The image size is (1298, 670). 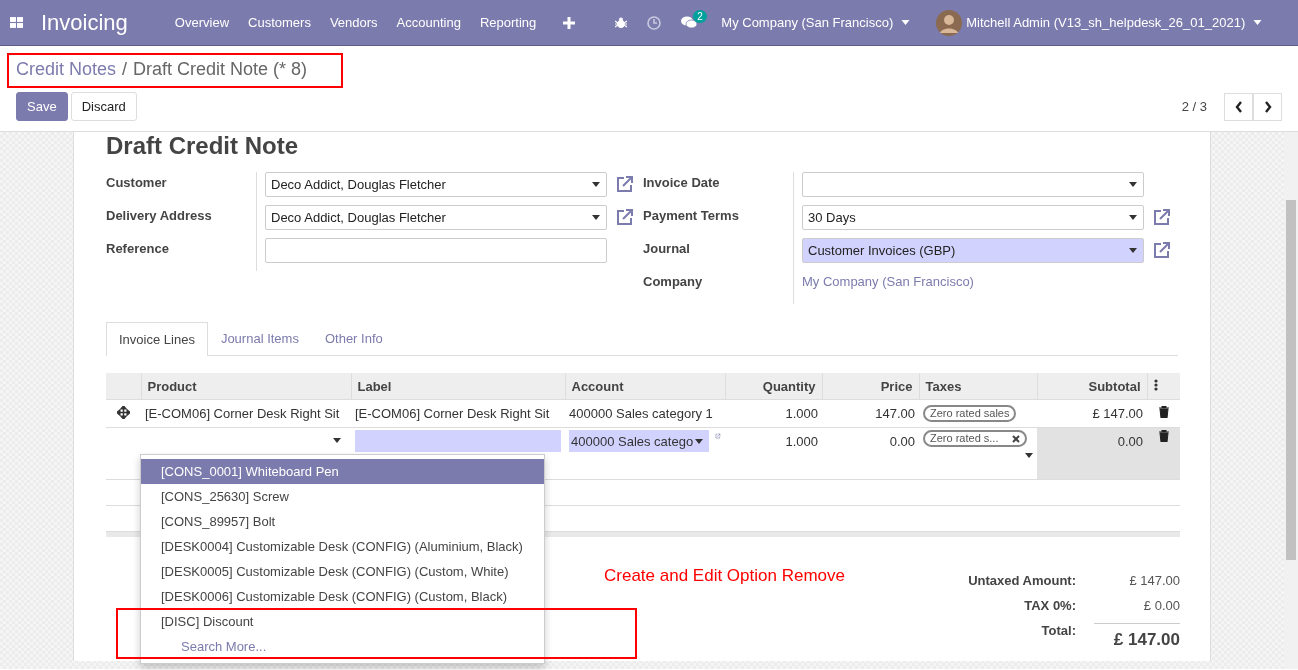 I want to click on menu-item: Customers, so click(x=279, y=22).